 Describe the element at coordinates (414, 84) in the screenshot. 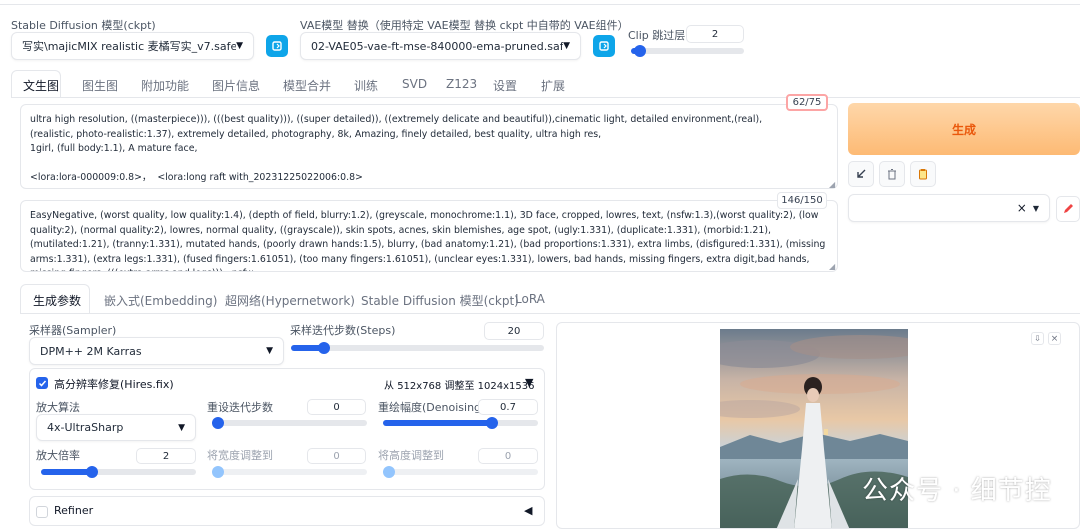

I see `tab-svd: SVD` at that location.